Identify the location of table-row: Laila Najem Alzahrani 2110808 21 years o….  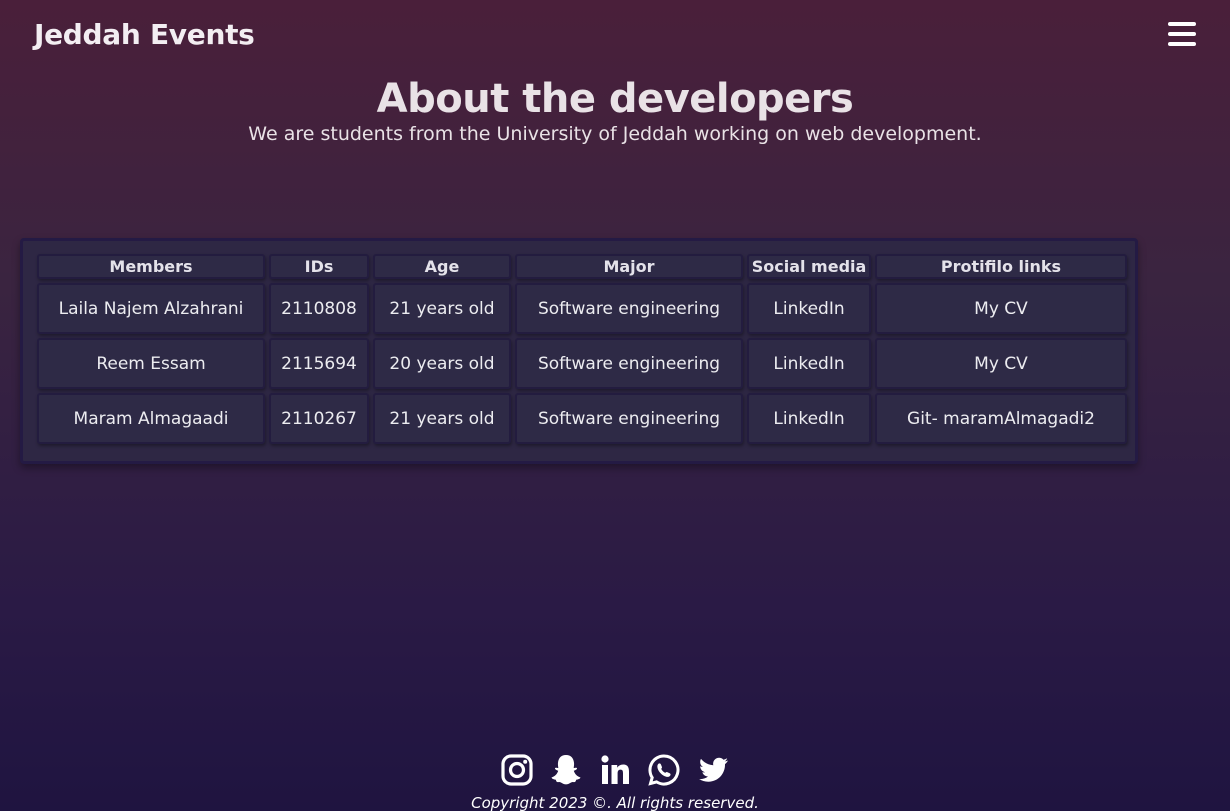
(582, 308).